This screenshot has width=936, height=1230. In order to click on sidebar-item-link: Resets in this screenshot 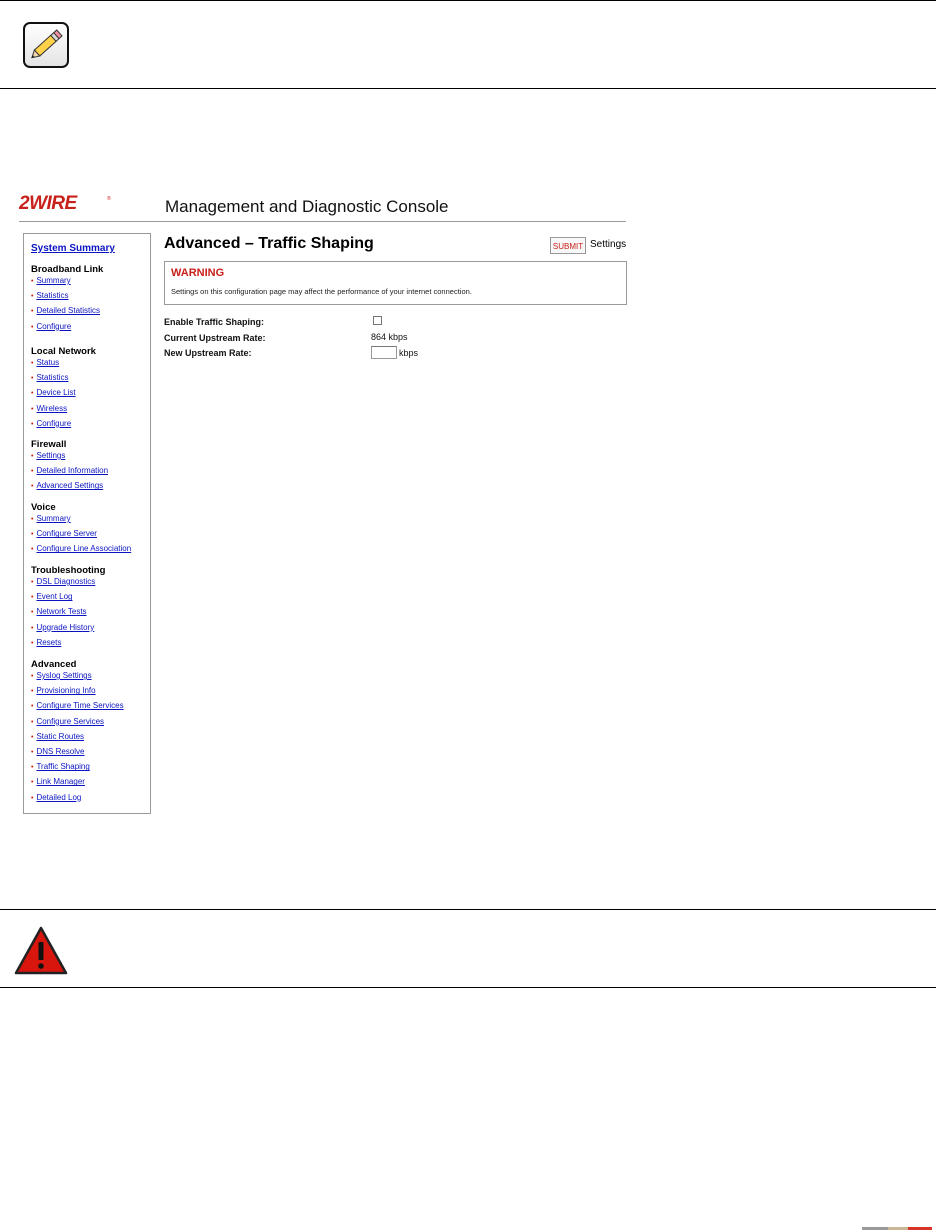, I will do `click(48, 642)`.